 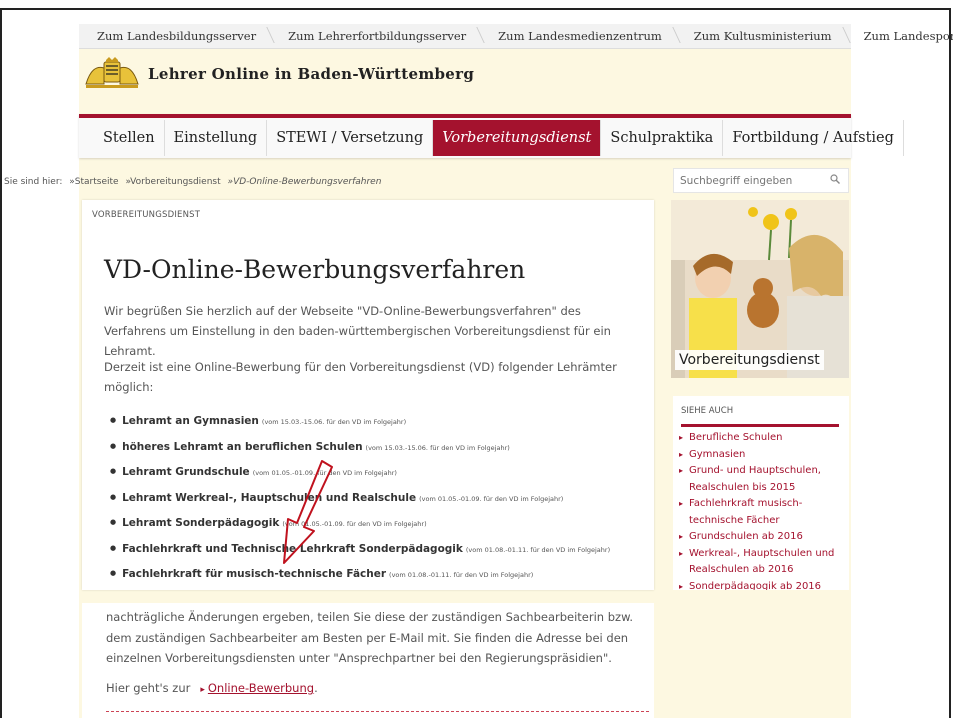 What do you see at coordinates (761, 36) in the screenshot?
I see `top-link-kultusministerium: Zum Kultusministerium` at bounding box center [761, 36].